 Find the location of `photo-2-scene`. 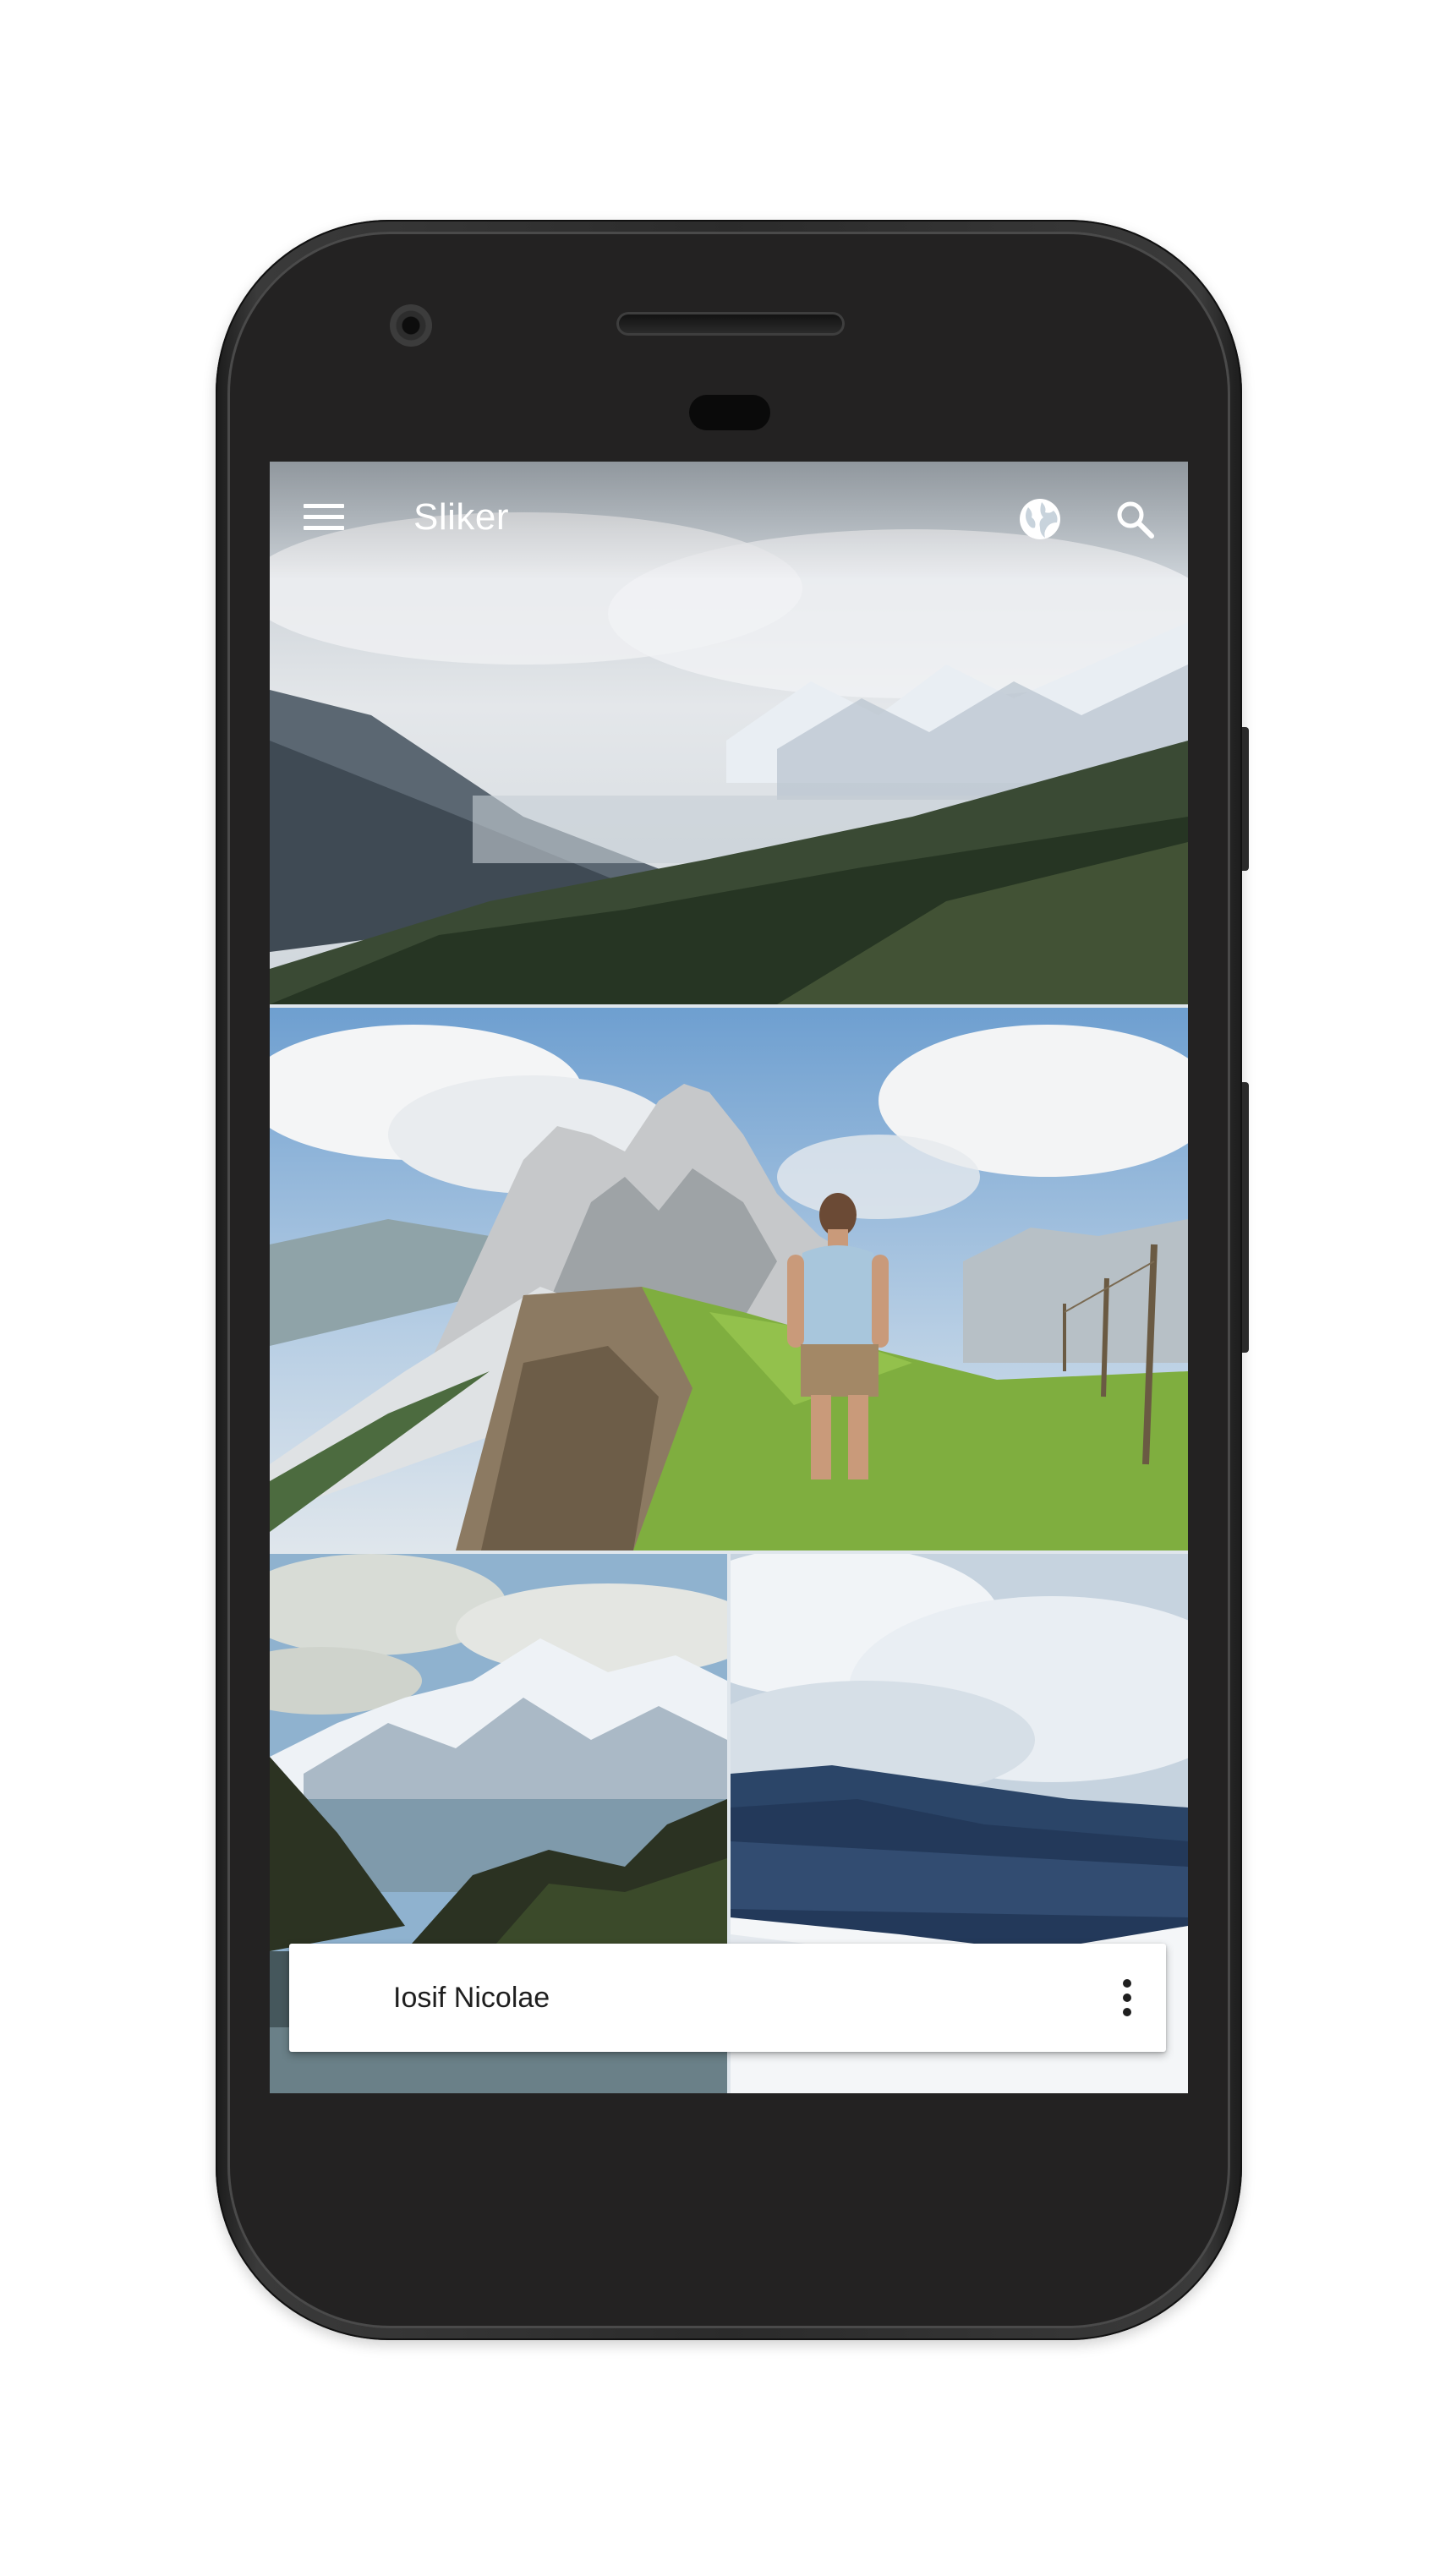

photo-2-scene is located at coordinates (729, 1280).